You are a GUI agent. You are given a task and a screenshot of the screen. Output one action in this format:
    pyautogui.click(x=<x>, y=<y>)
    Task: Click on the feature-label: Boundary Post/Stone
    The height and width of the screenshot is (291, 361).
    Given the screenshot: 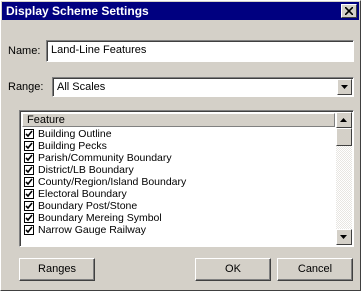 What is the action you would take?
    pyautogui.click(x=88, y=206)
    